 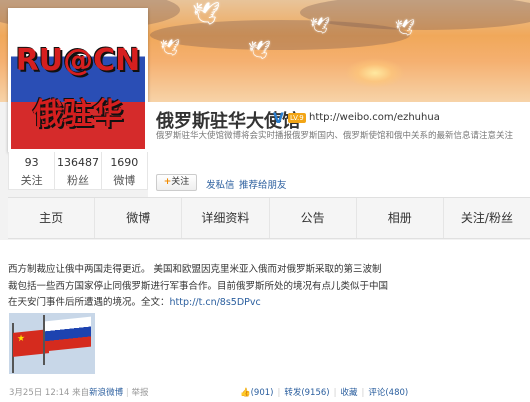 What do you see at coordinates (124, 162) in the screenshot?
I see `stat-posts-count: 1690` at bounding box center [124, 162].